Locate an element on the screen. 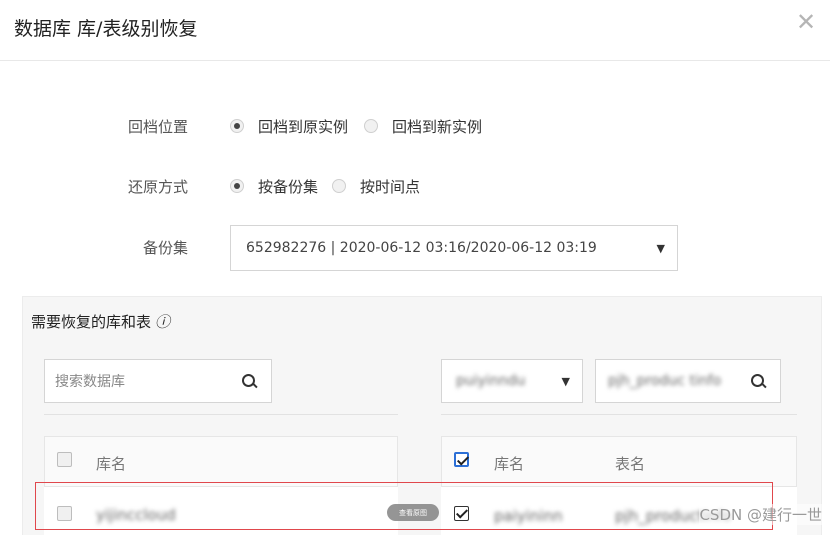 The width and height of the screenshot is (830, 535). restore-location-label: 回档位置 is located at coordinates (157, 126).